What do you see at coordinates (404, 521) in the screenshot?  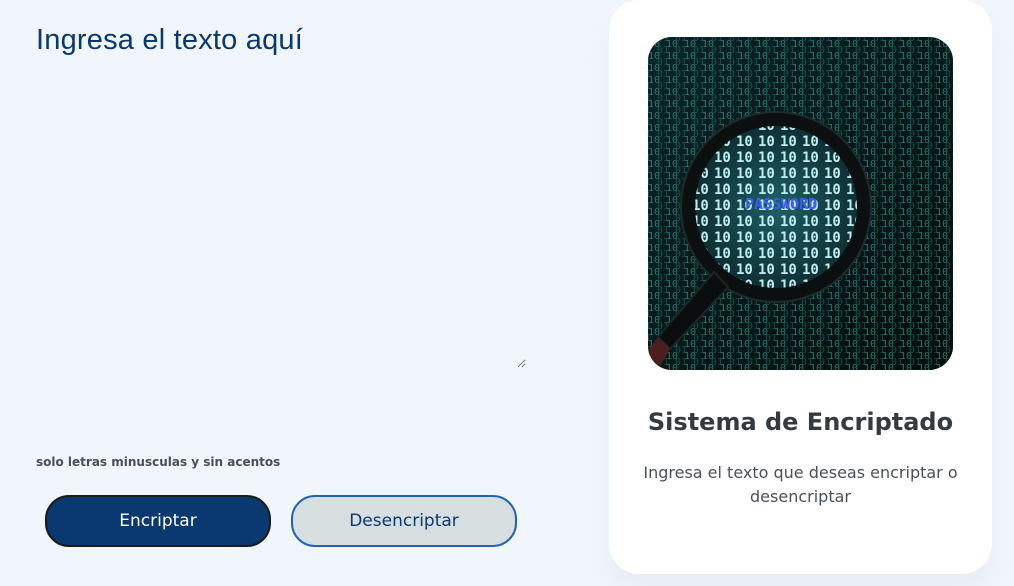 I see `decrypt-button: Desencriptar` at bounding box center [404, 521].